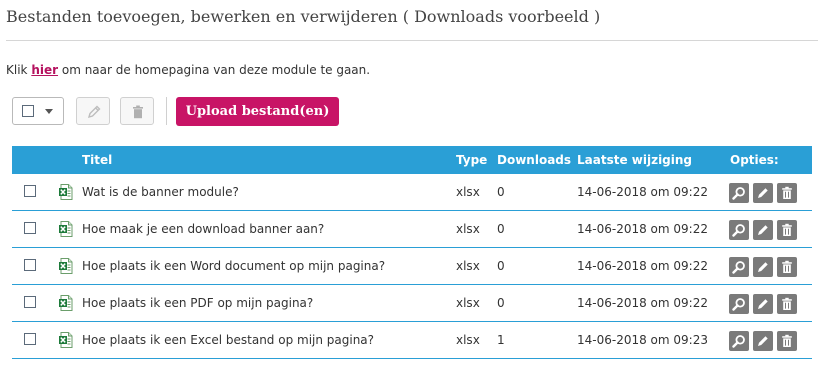  I want to click on download-count: 1, so click(501, 340).